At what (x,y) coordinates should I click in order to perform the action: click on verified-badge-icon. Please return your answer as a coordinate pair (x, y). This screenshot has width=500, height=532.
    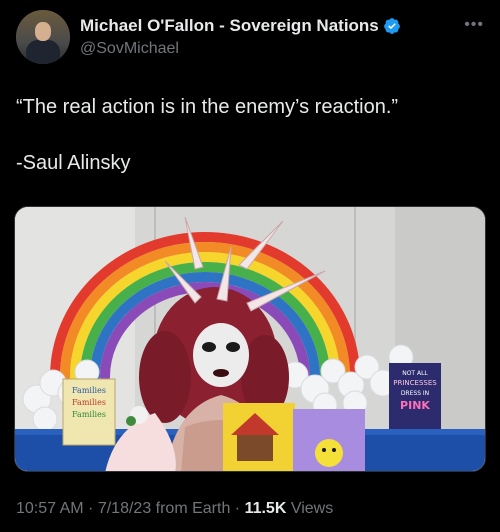
    Looking at the image, I should click on (392, 26).